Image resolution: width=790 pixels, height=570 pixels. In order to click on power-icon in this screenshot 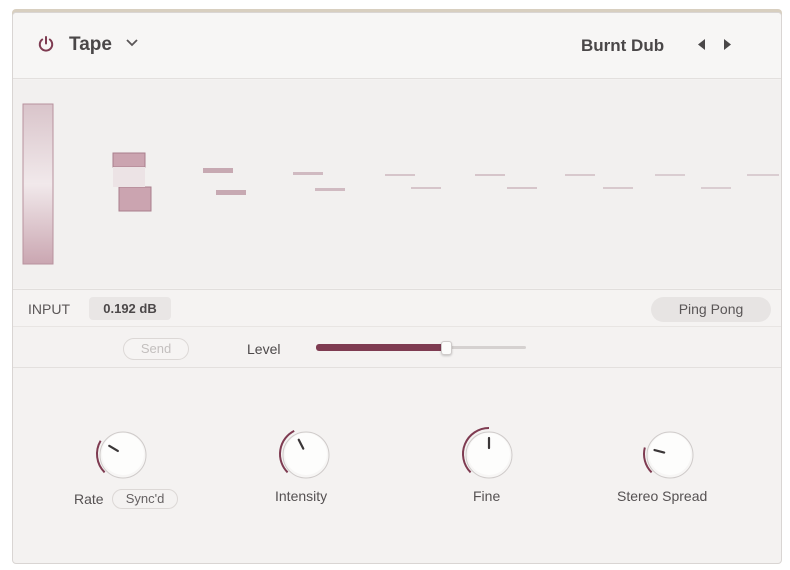, I will do `click(46, 44)`.